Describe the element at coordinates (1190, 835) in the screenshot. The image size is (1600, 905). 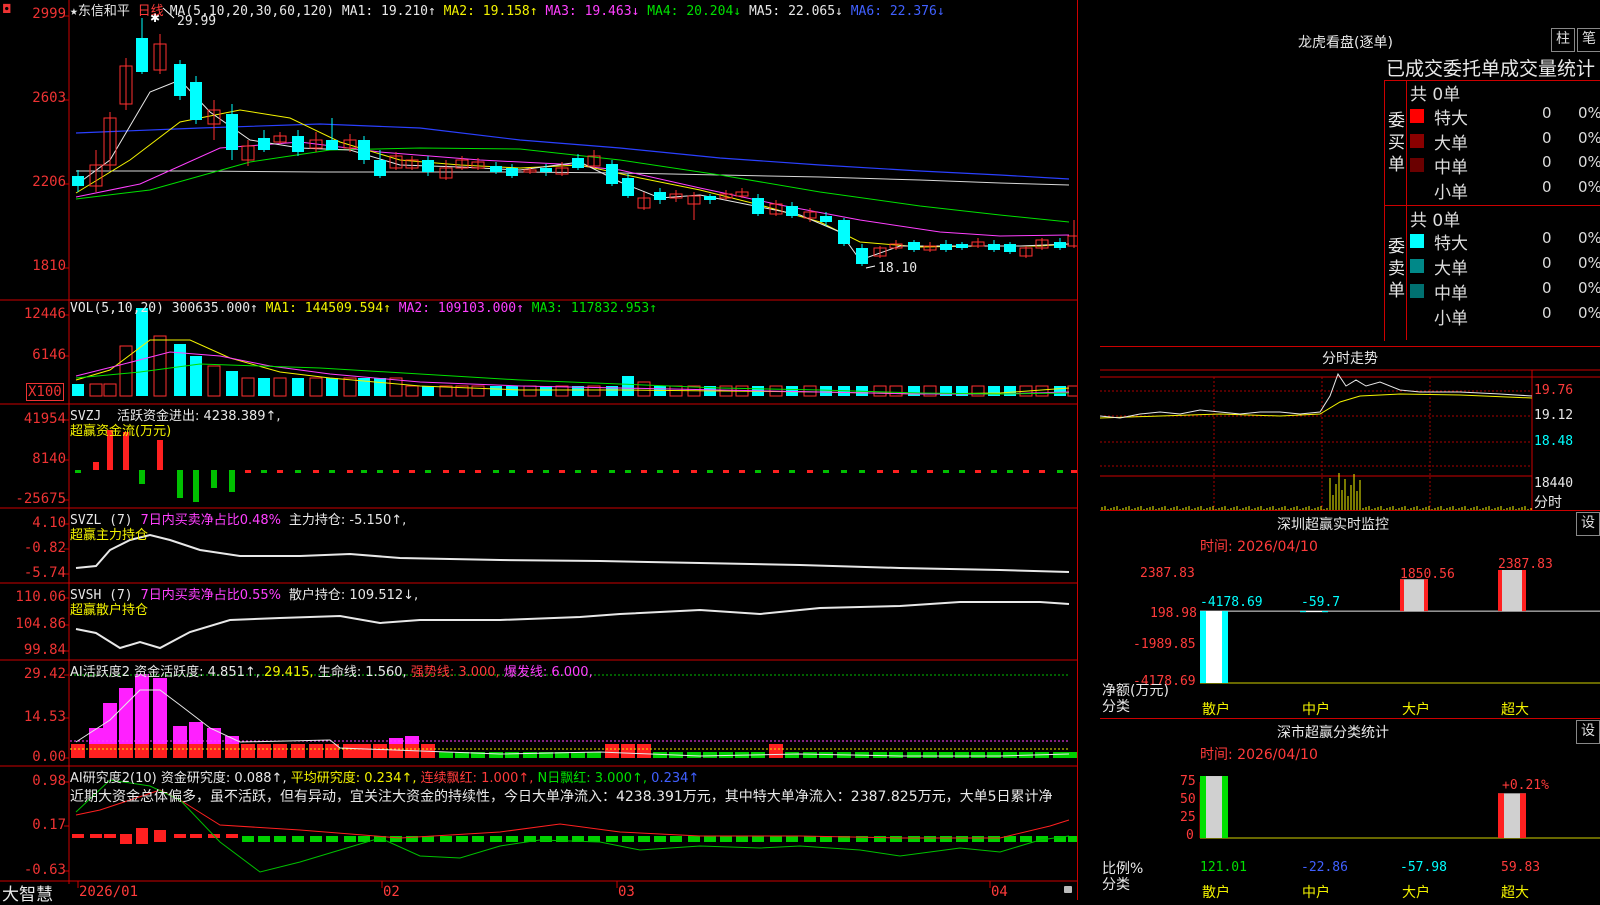
I see `classstat-y: 0` at that location.